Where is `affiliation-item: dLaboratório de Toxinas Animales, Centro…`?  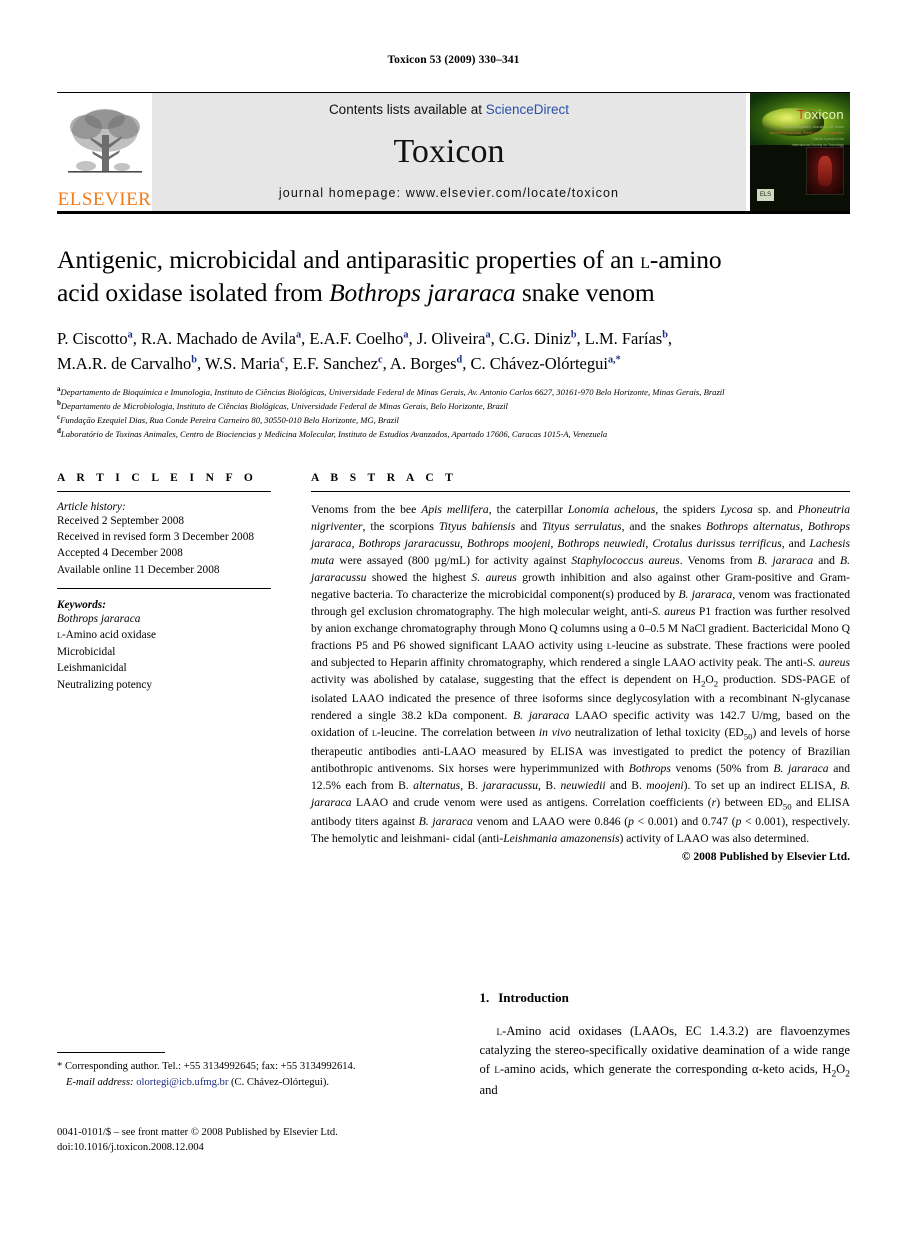
affiliation-item: dLaboratório de Toxinas Animales, Centro… is located at coordinates (332, 432).